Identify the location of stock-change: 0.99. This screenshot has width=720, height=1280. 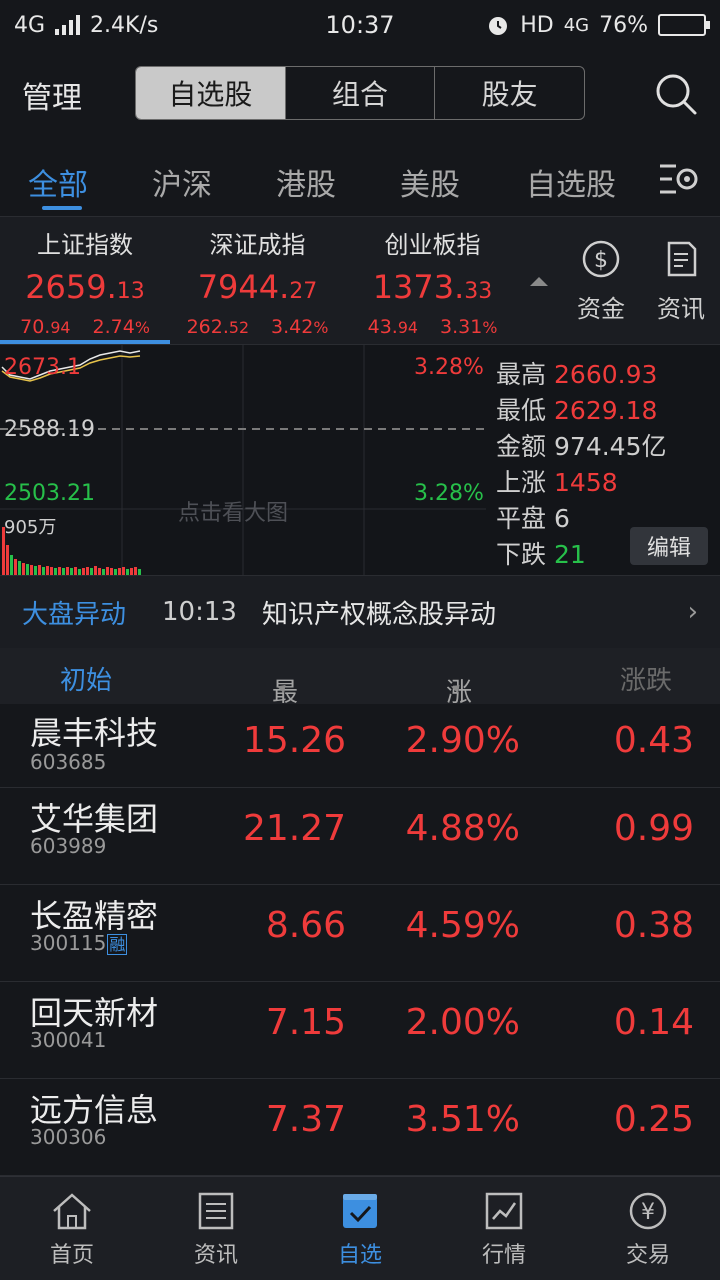
(653, 828).